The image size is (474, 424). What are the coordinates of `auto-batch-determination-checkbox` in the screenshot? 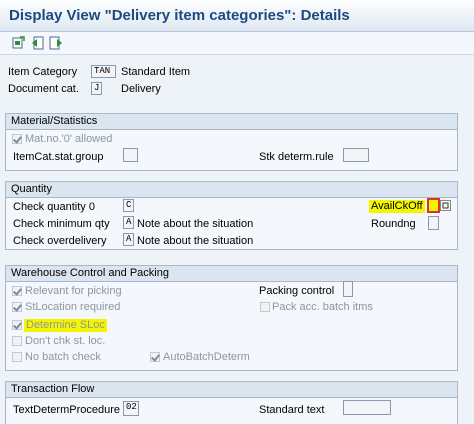 It's located at (155, 357).